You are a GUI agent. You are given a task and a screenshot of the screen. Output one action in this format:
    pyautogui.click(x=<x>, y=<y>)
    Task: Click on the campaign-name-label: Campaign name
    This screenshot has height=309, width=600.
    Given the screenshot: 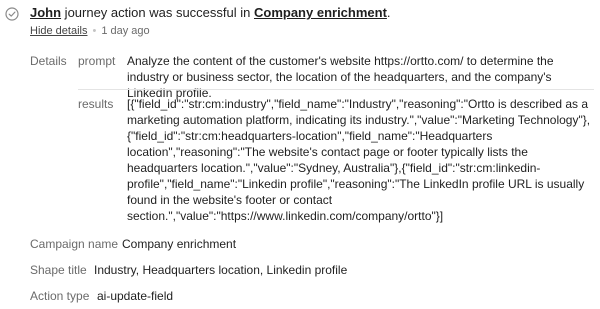 What is the action you would take?
    pyautogui.click(x=74, y=244)
    